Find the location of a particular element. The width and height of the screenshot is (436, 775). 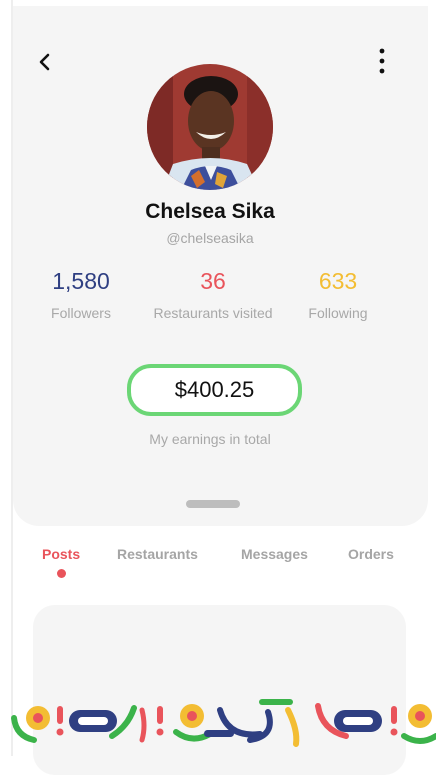

stat-following: 633 Following is located at coordinates (338, 294).